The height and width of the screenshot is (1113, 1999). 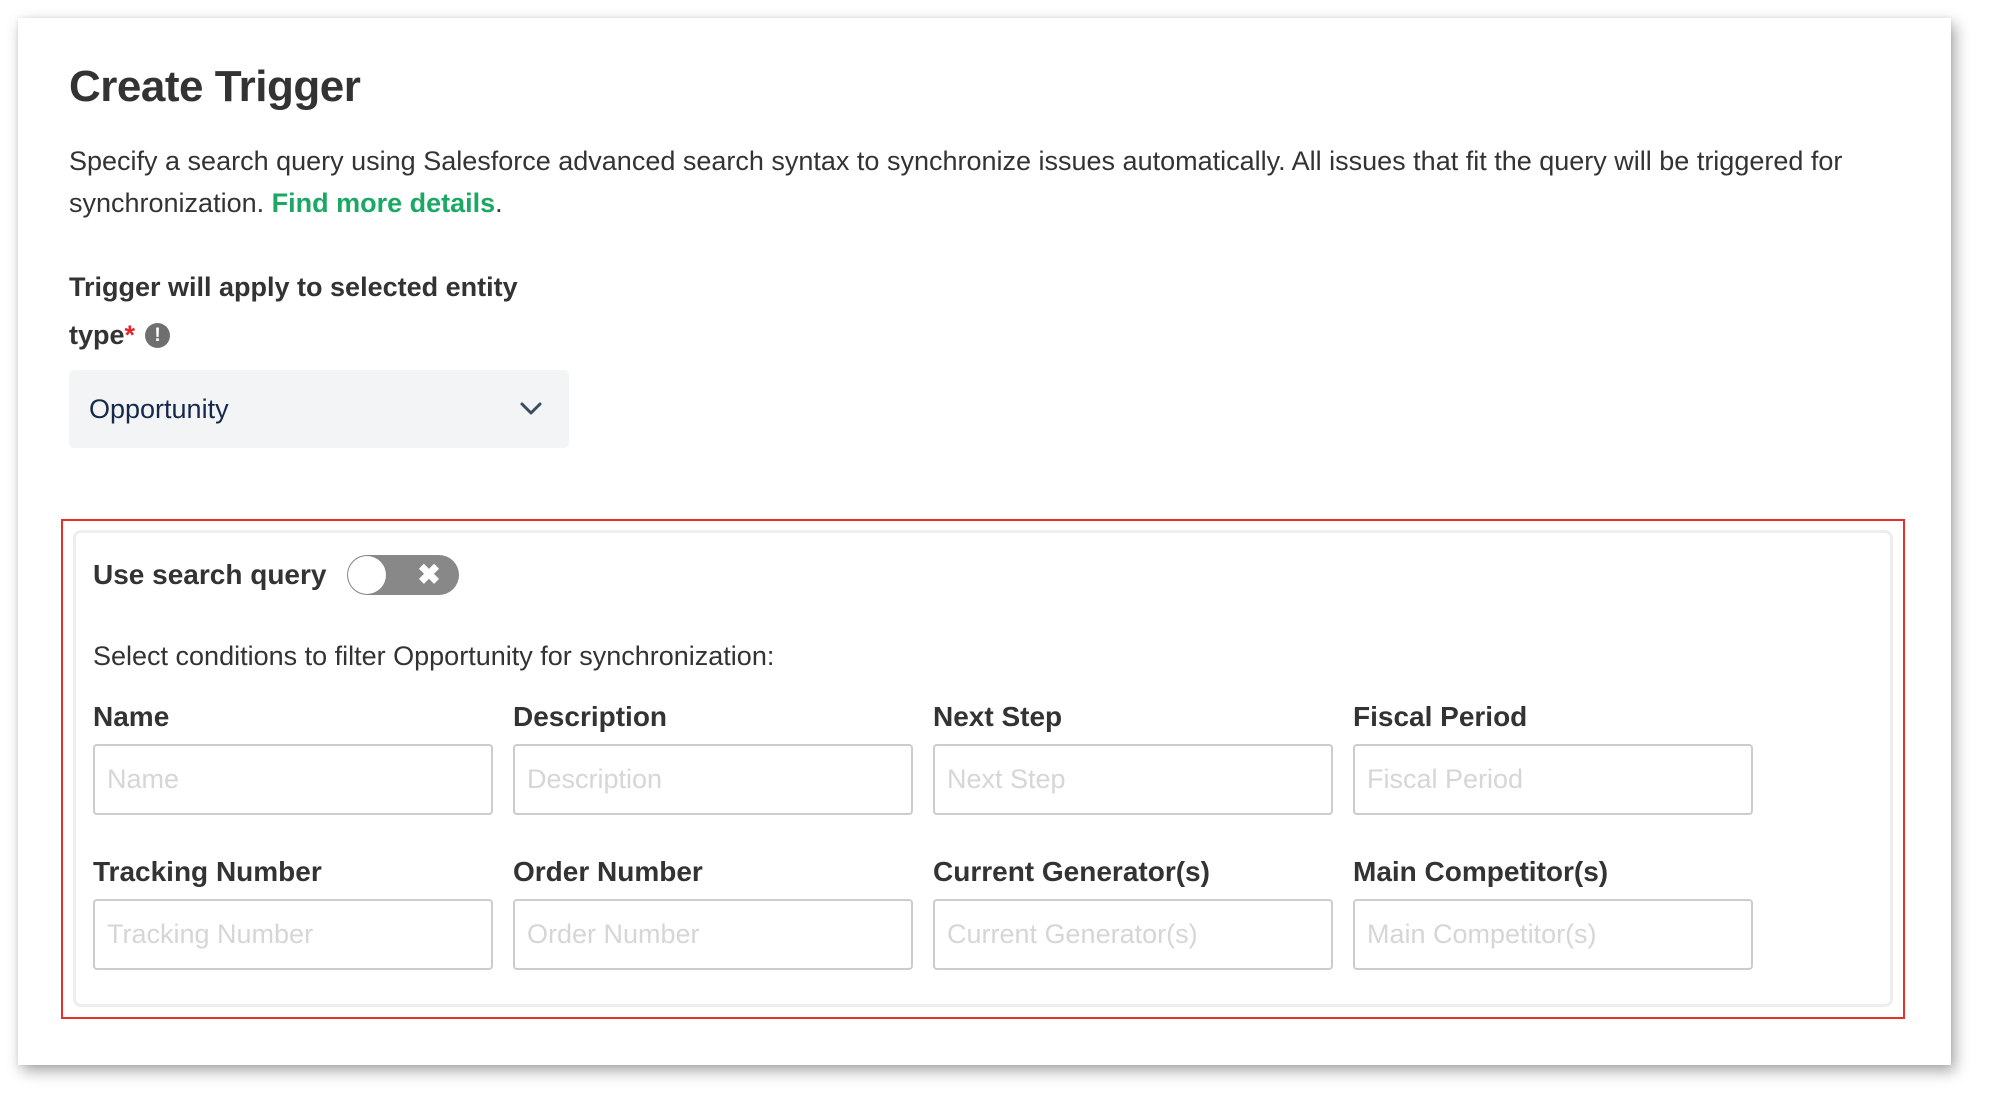 What do you see at coordinates (130, 335) in the screenshot?
I see `required-mark: *` at bounding box center [130, 335].